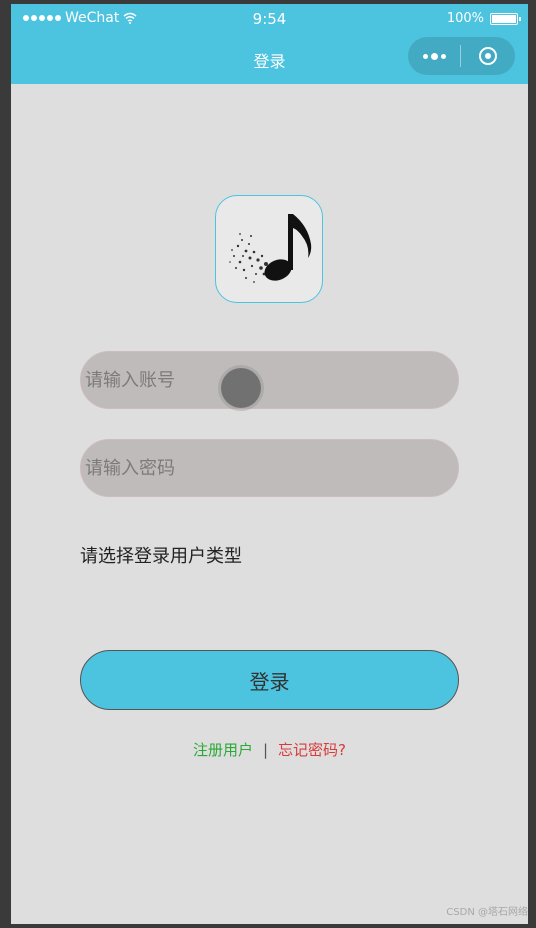  Describe the element at coordinates (223, 750) in the screenshot. I see `register-link: 注册用户` at that location.